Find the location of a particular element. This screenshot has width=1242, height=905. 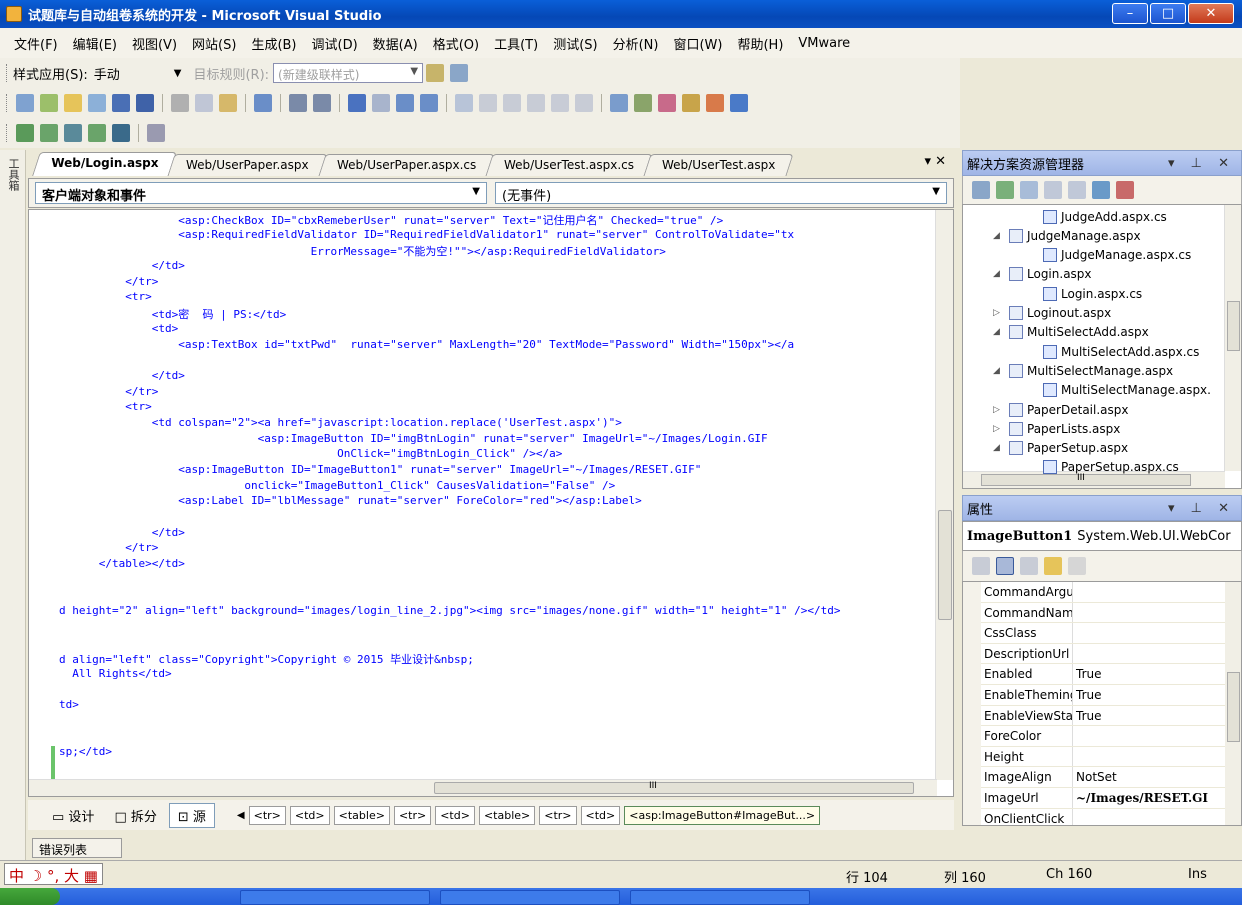

view-code-icon is located at coordinates (1053, 190).